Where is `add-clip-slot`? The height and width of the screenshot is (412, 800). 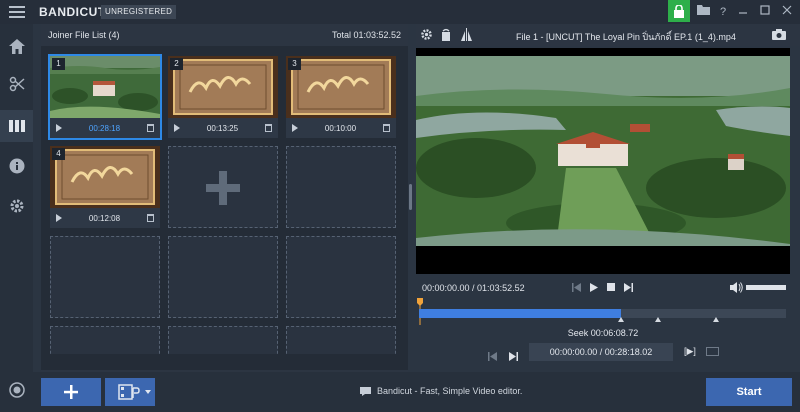
add-clip-slot is located at coordinates (223, 187).